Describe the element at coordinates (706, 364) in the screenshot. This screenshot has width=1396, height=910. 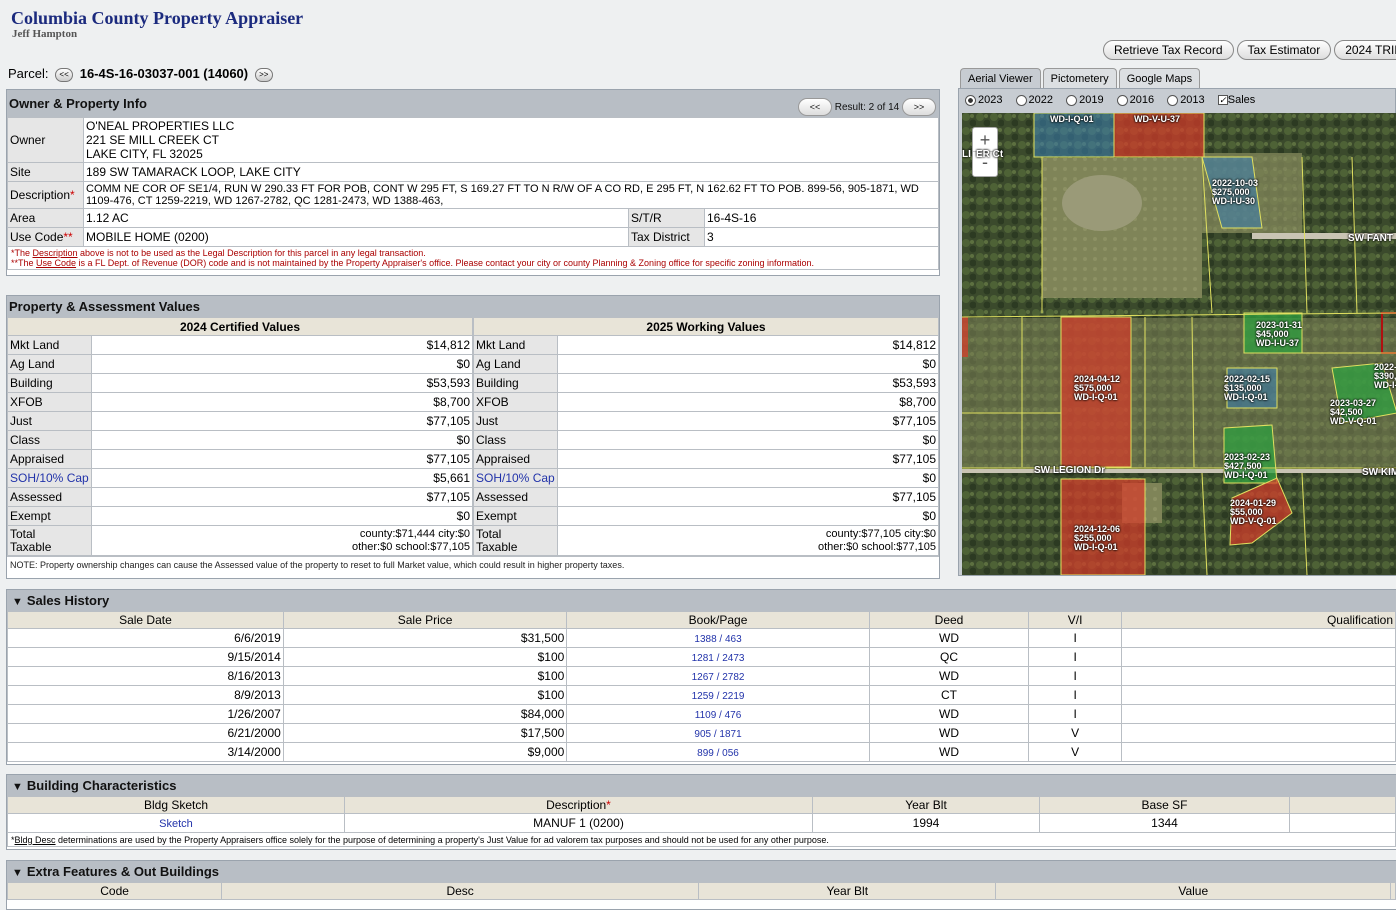
I see `value-row: Ag Land $0` at that location.